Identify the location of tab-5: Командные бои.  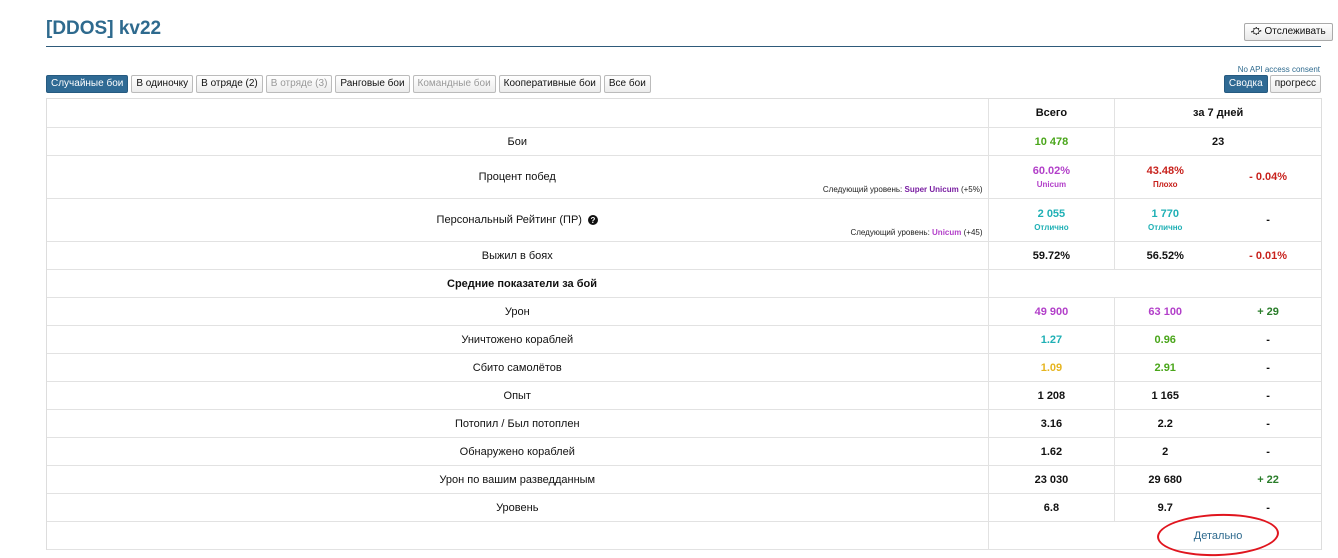
(454, 84).